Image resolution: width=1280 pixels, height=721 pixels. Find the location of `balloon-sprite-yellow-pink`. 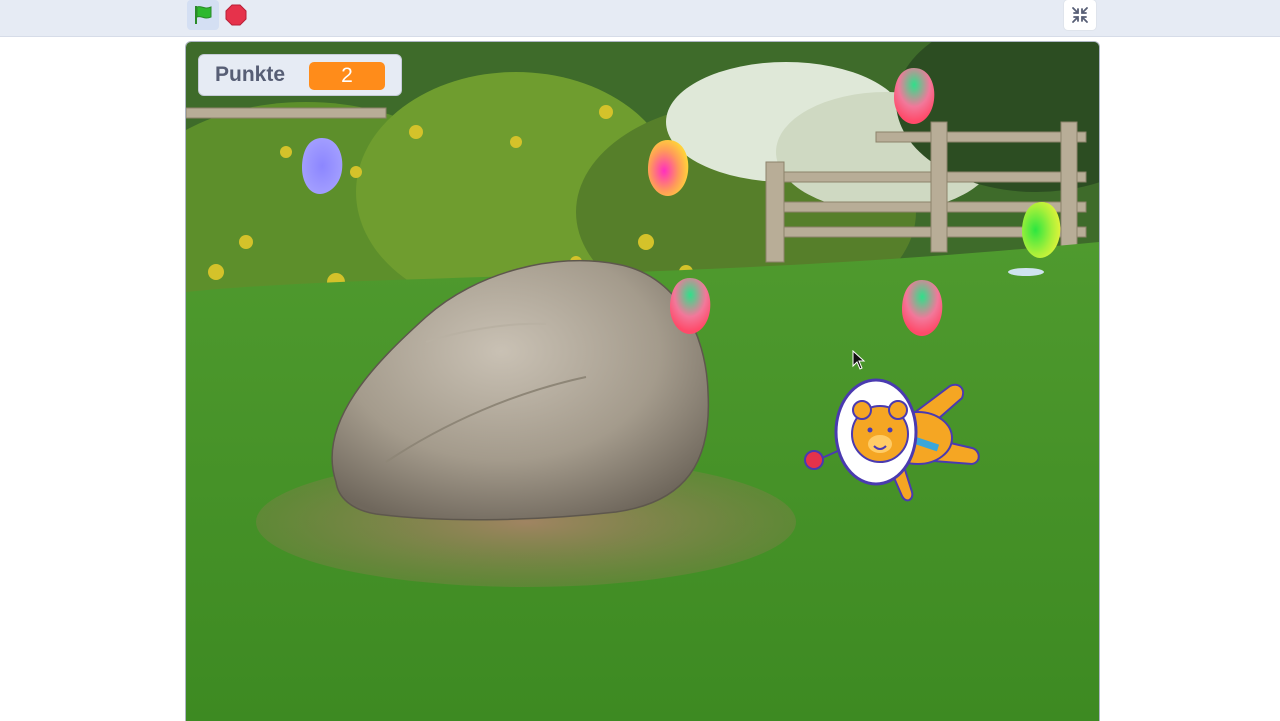

balloon-sprite-yellow-pink is located at coordinates (669, 168).